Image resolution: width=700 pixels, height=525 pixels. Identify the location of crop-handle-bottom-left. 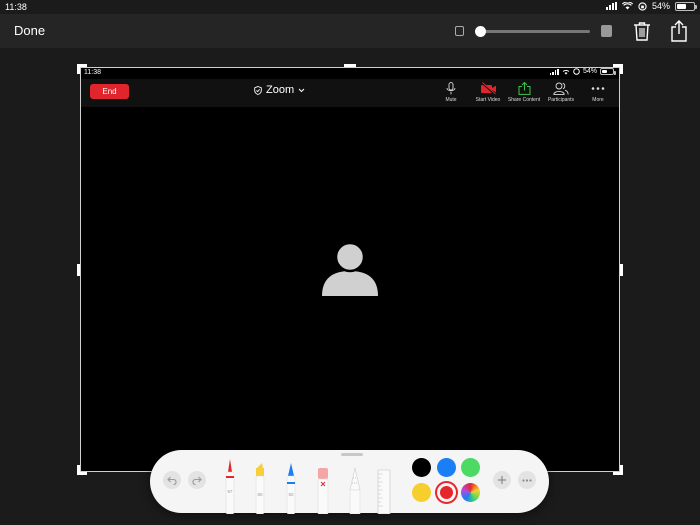
(82, 470).